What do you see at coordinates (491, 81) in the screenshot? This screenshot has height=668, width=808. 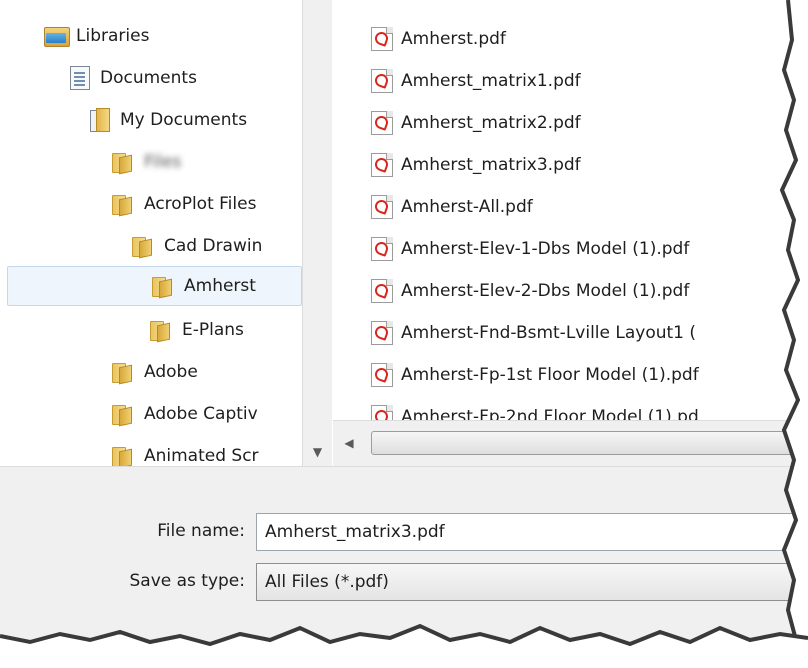 I see `file-name-label: Amherst_matrix1.pdf` at bounding box center [491, 81].